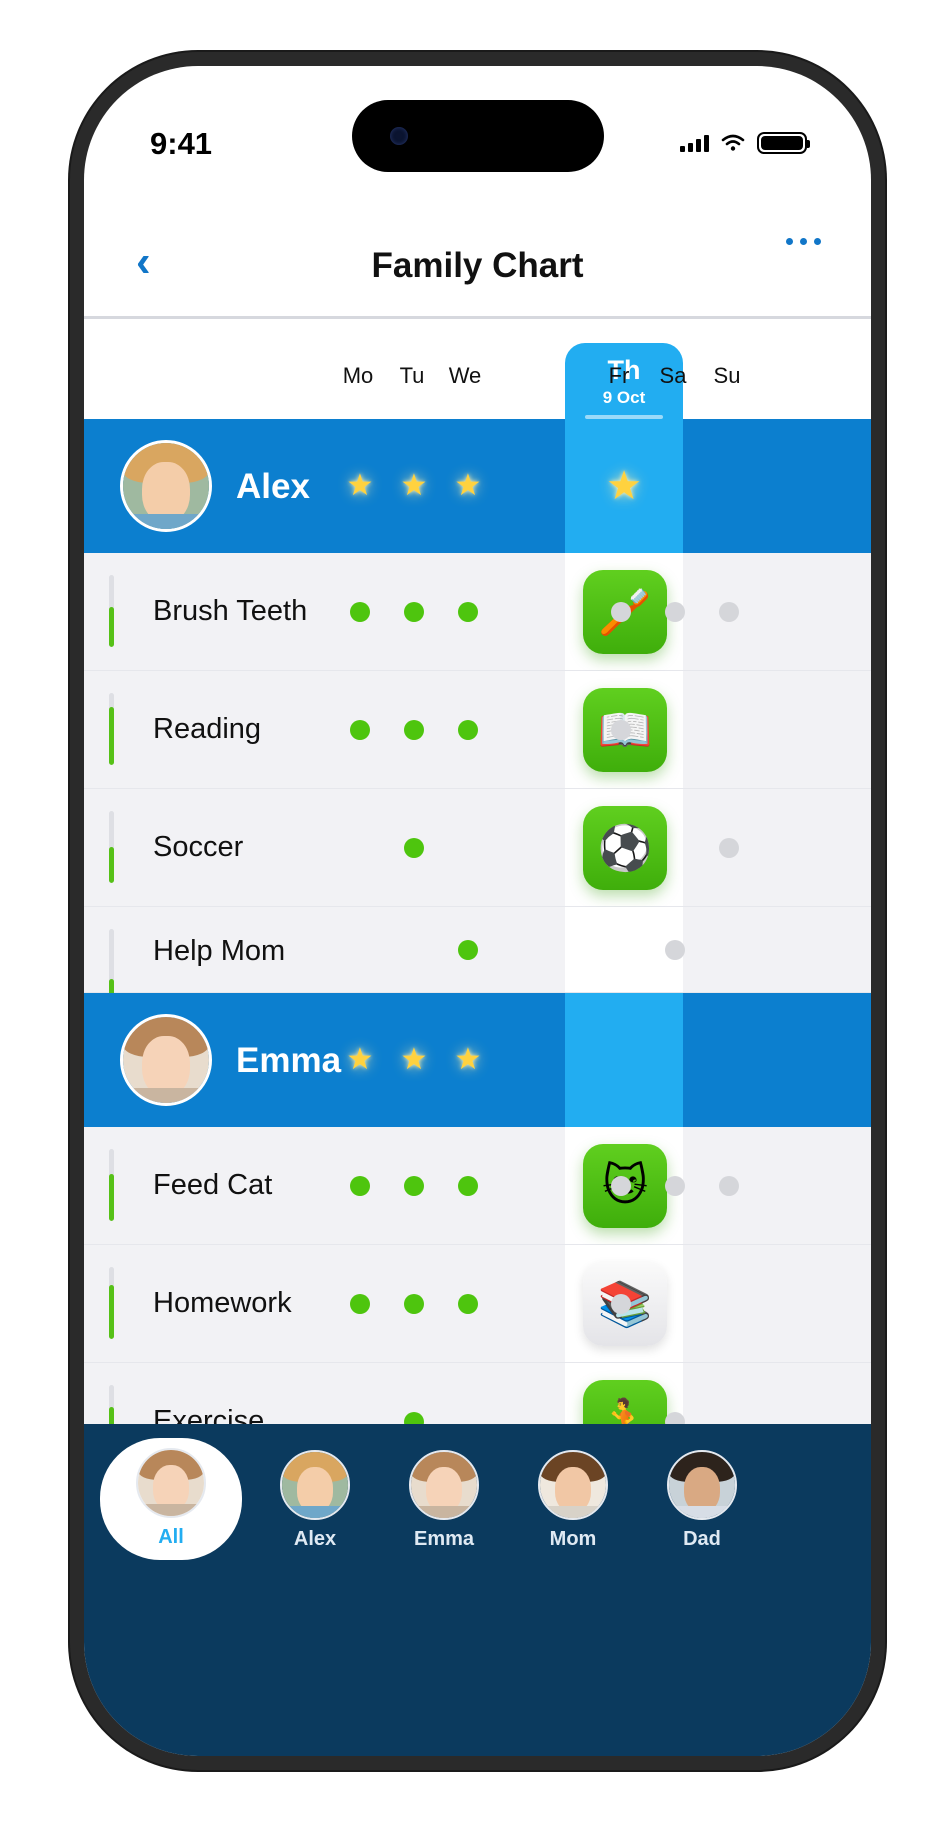 The image size is (938, 1828). Describe the element at coordinates (478, 136) in the screenshot. I see `dynamic-island` at that location.